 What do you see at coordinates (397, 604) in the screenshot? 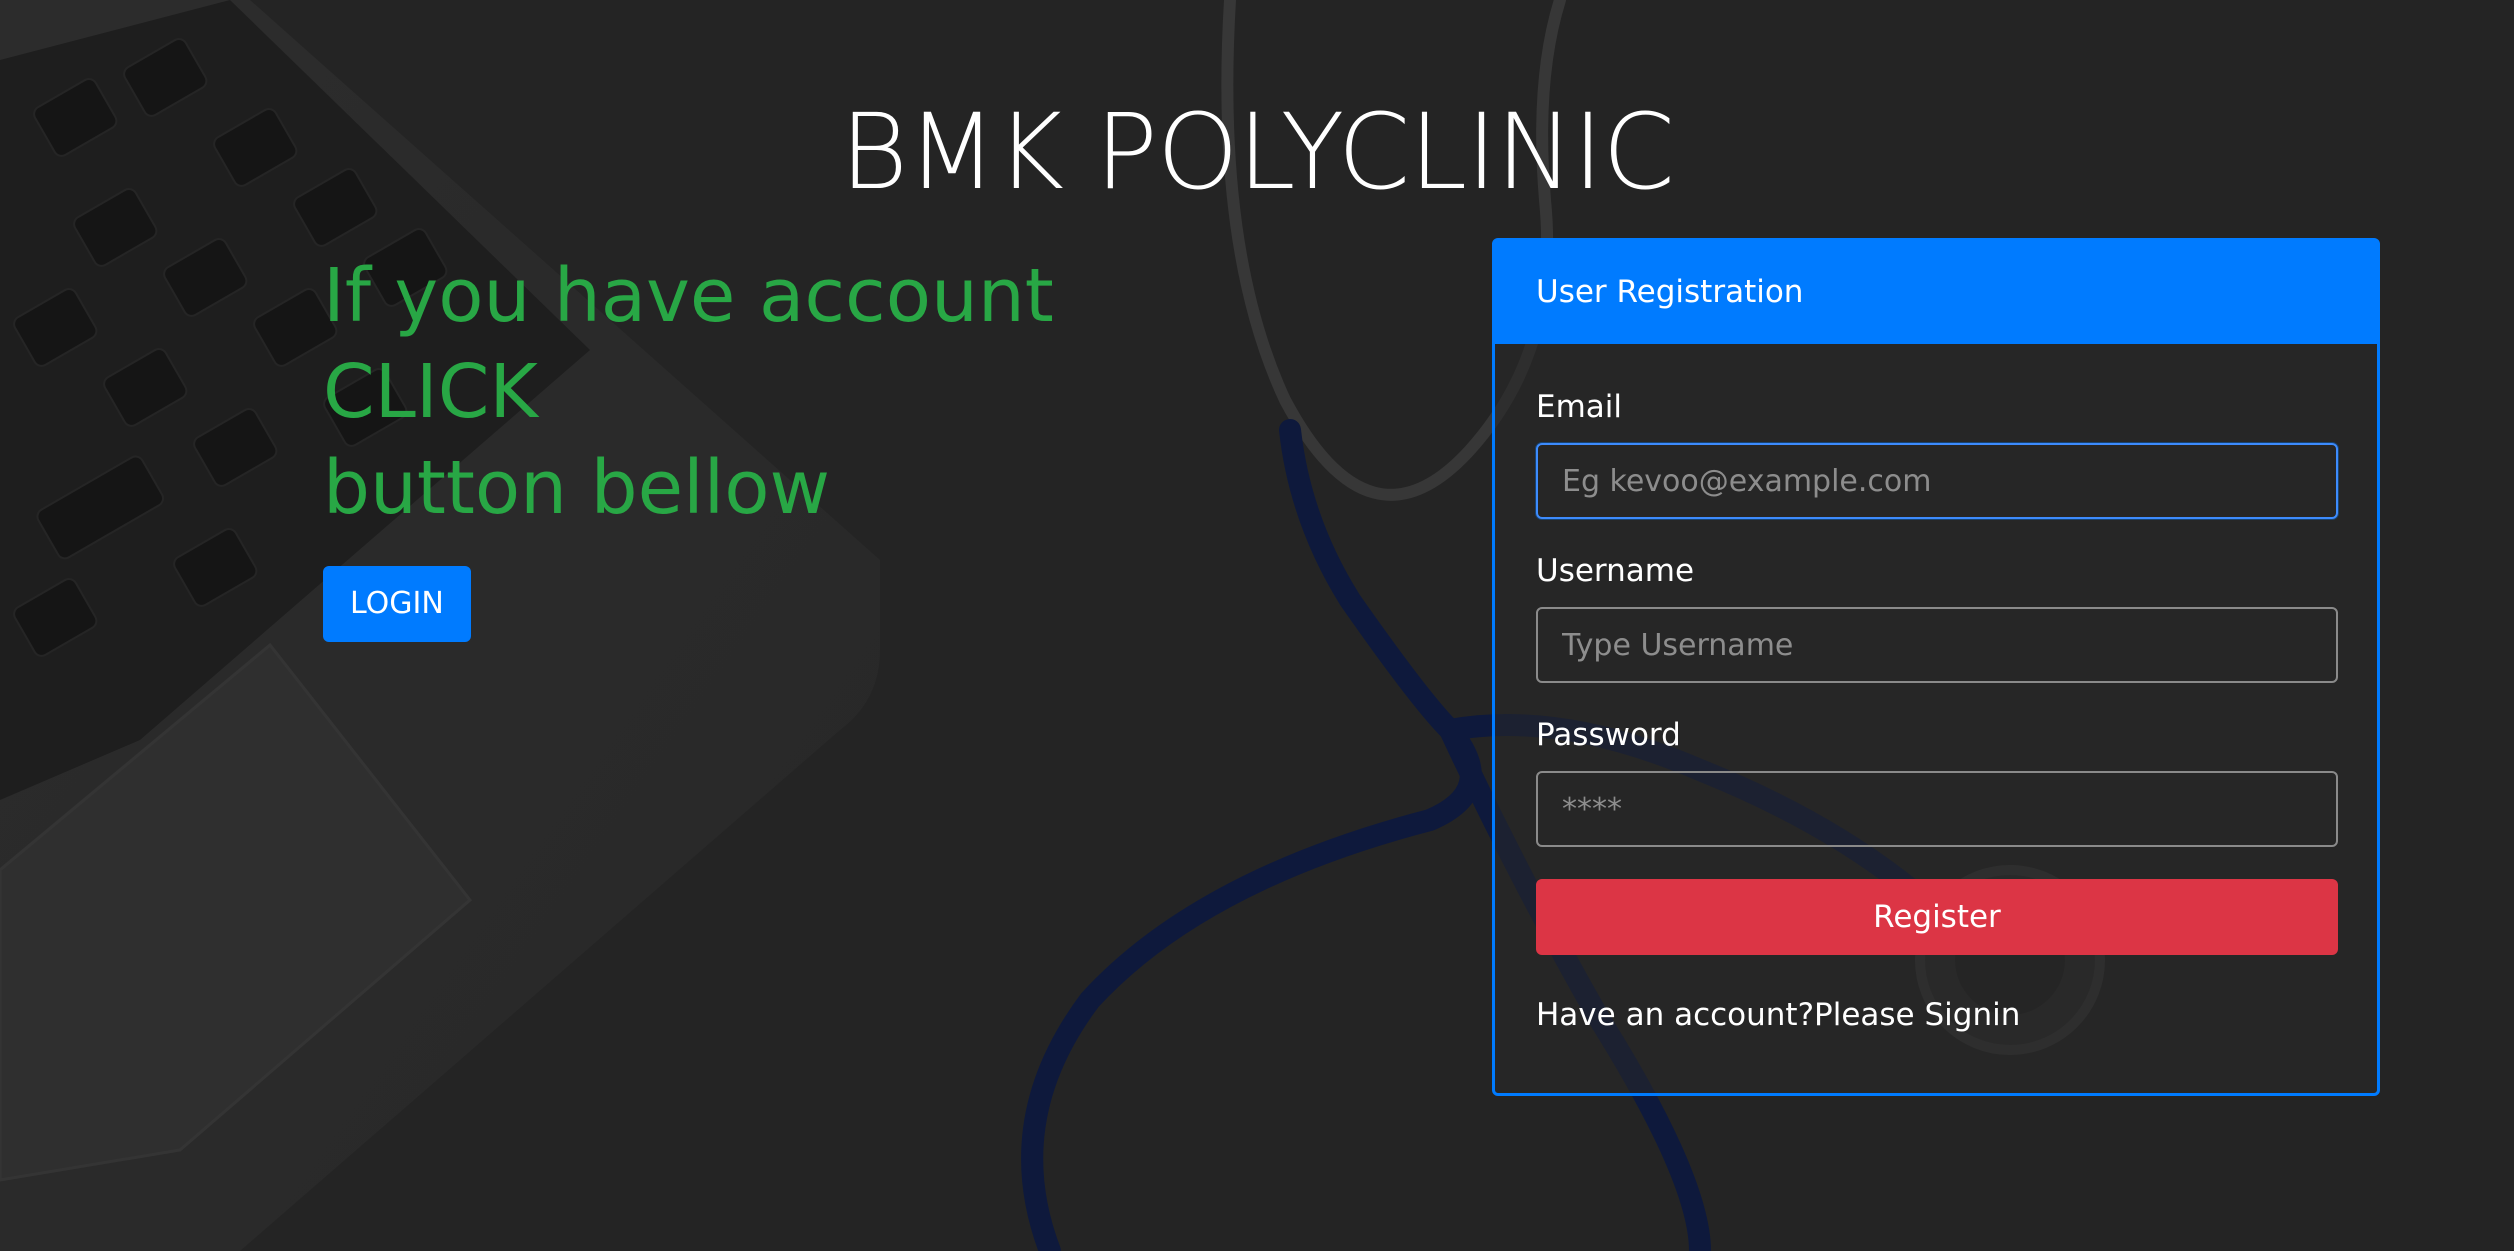
I see `login-button: LOGIN` at bounding box center [397, 604].